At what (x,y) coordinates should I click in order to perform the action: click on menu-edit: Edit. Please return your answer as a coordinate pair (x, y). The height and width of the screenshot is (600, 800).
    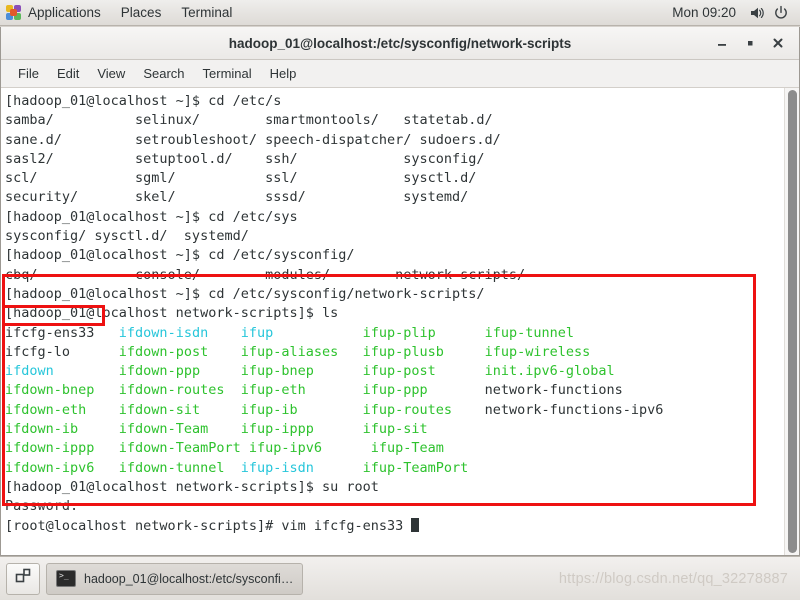
    Looking at the image, I should click on (68, 74).